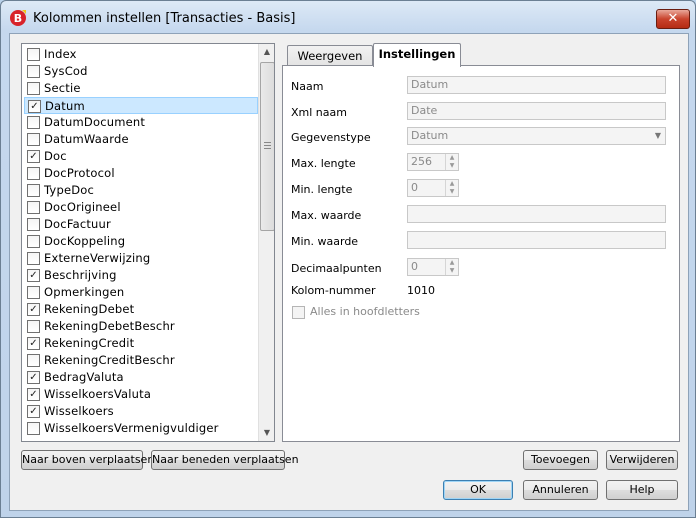  What do you see at coordinates (298, 312) in the screenshot?
I see `hoofdletters-checkbox` at bounding box center [298, 312].